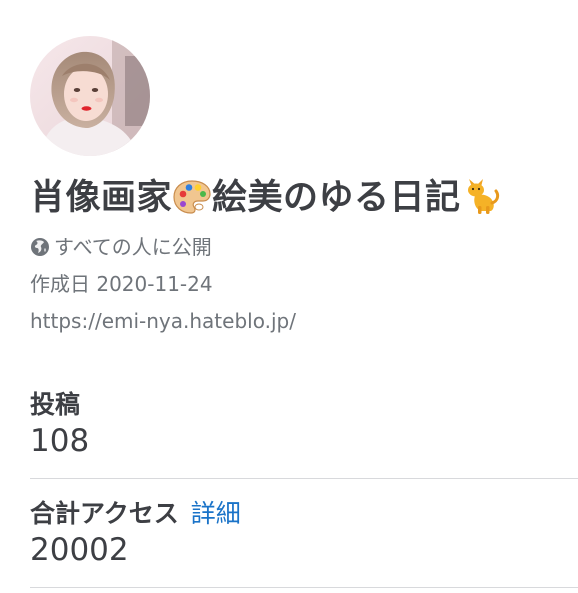 The height and width of the screenshot is (593, 578). Describe the element at coordinates (55, 404) in the screenshot. I see `posts-label: 投稿` at that location.